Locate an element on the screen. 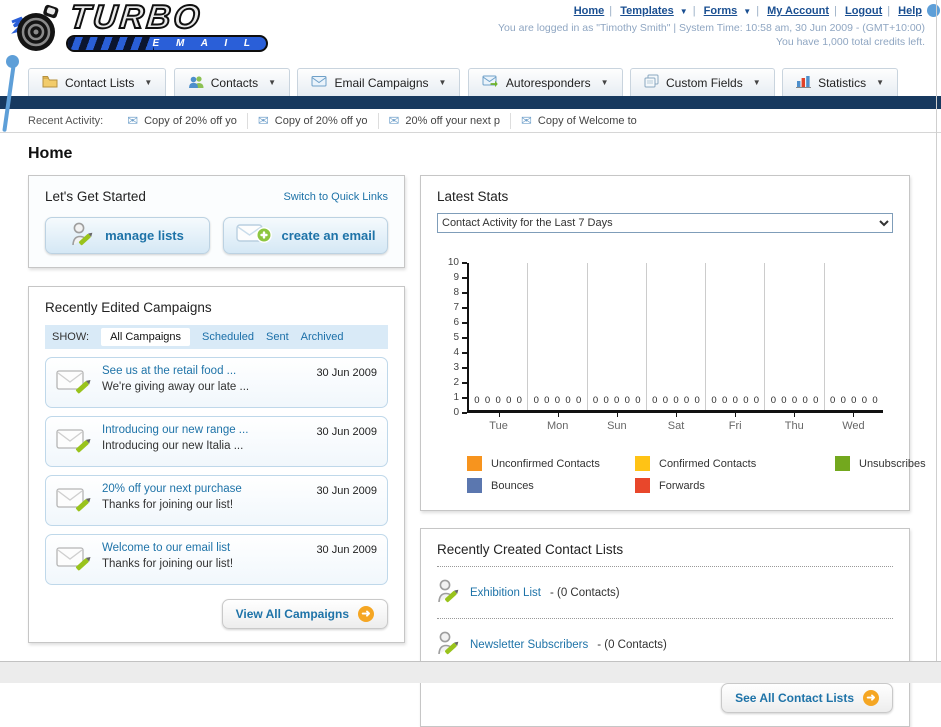  recent-activity-item: ✉ Copy of Welcome to is located at coordinates (578, 120).